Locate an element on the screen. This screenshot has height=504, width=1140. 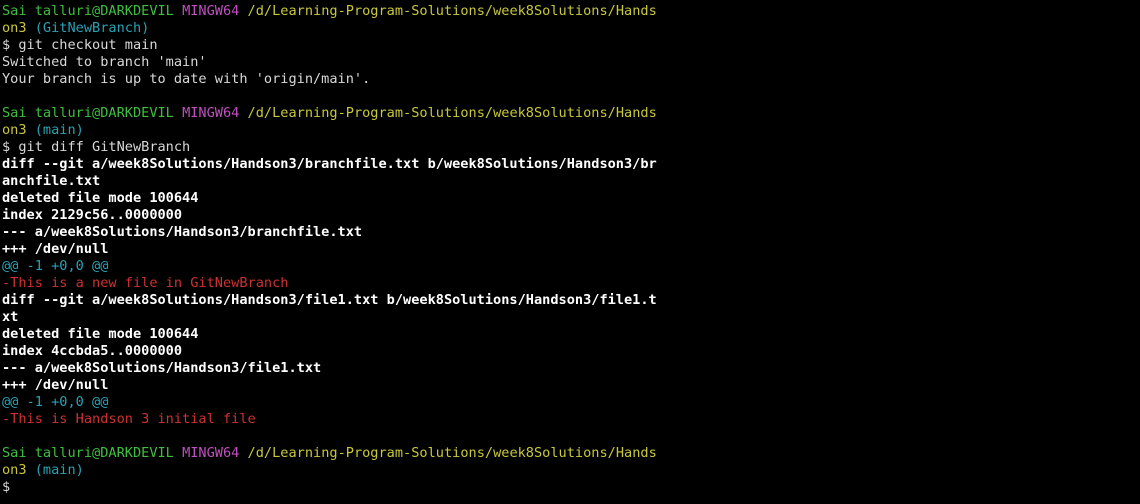
command-line: $ git checkout main is located at coordinates (80, 45).